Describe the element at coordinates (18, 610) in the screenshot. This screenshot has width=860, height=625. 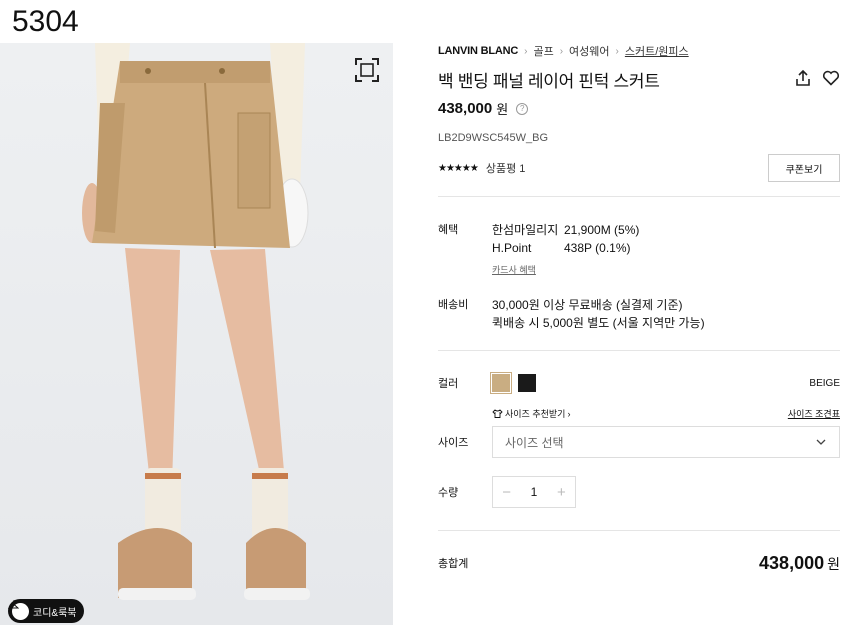
I see `hanger-icon` at that location.